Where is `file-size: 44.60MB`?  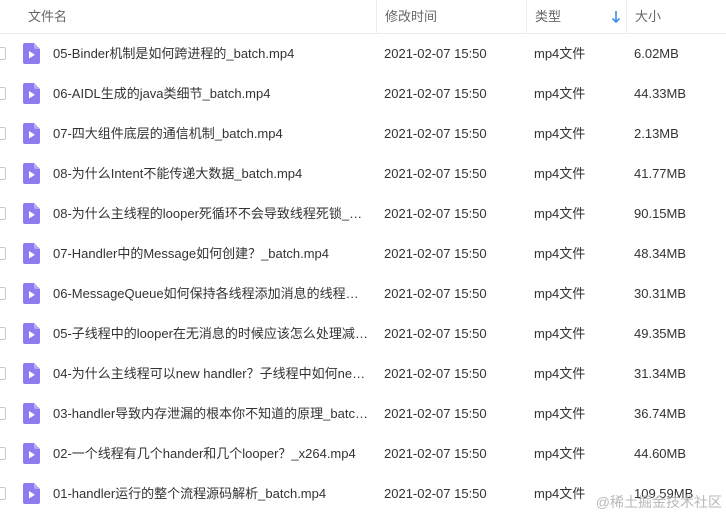
file-size: 44.60MB is located at coordinates (660, 453).